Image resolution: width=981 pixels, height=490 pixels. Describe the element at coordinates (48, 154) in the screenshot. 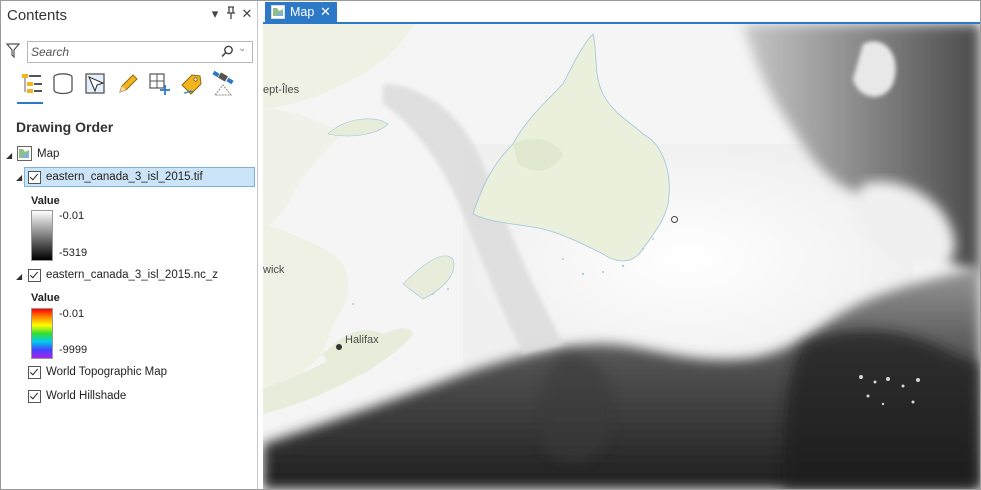

I see `map-root-label: Map` at that location.